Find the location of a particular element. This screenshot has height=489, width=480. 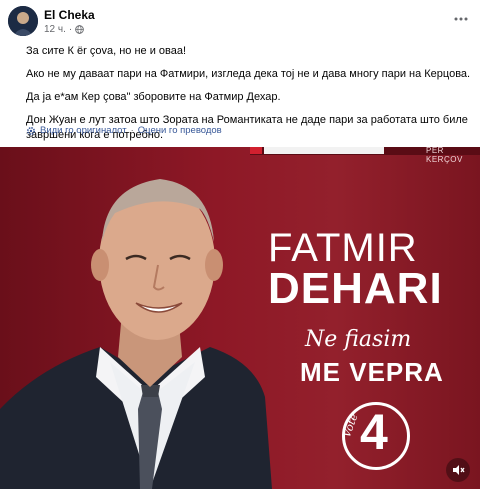

poster-motto-script: Ne fiasim is located at coordinates (358, 339).